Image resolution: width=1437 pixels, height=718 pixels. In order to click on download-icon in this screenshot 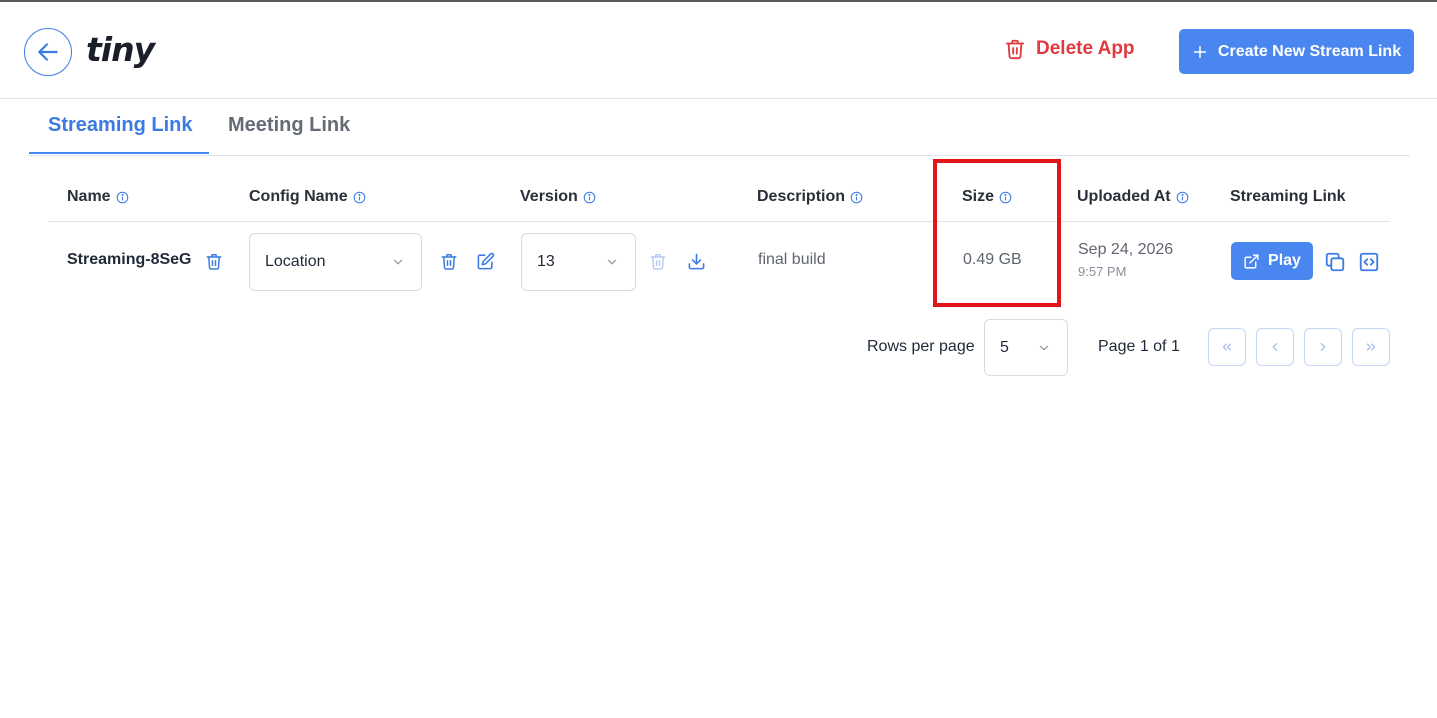, I will do `click(696, 261)`.